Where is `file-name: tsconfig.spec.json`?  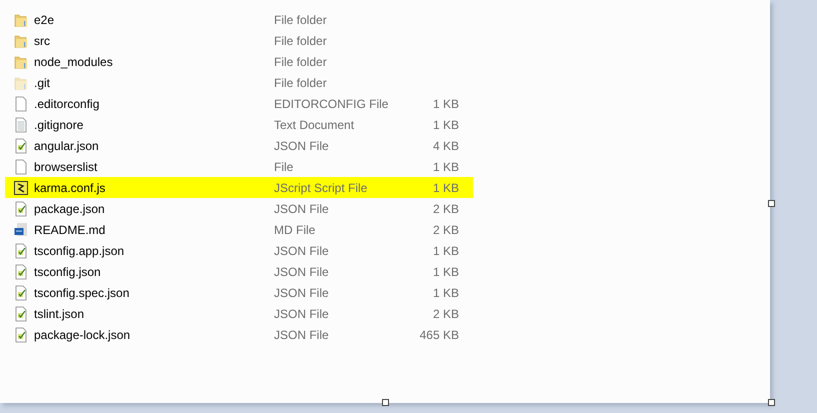
file-name: tsconfig.spec.json is located at coordinates (82, 293).